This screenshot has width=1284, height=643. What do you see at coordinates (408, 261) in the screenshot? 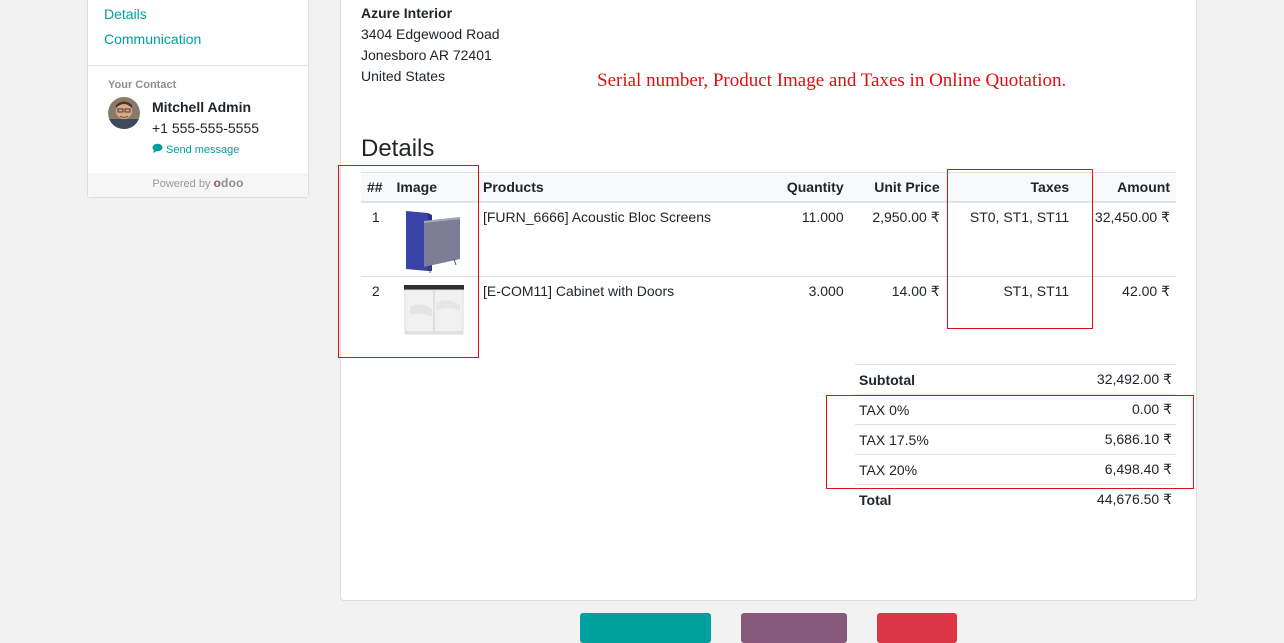
I see `highlight-serial-image` at bounding box center [408, 261].